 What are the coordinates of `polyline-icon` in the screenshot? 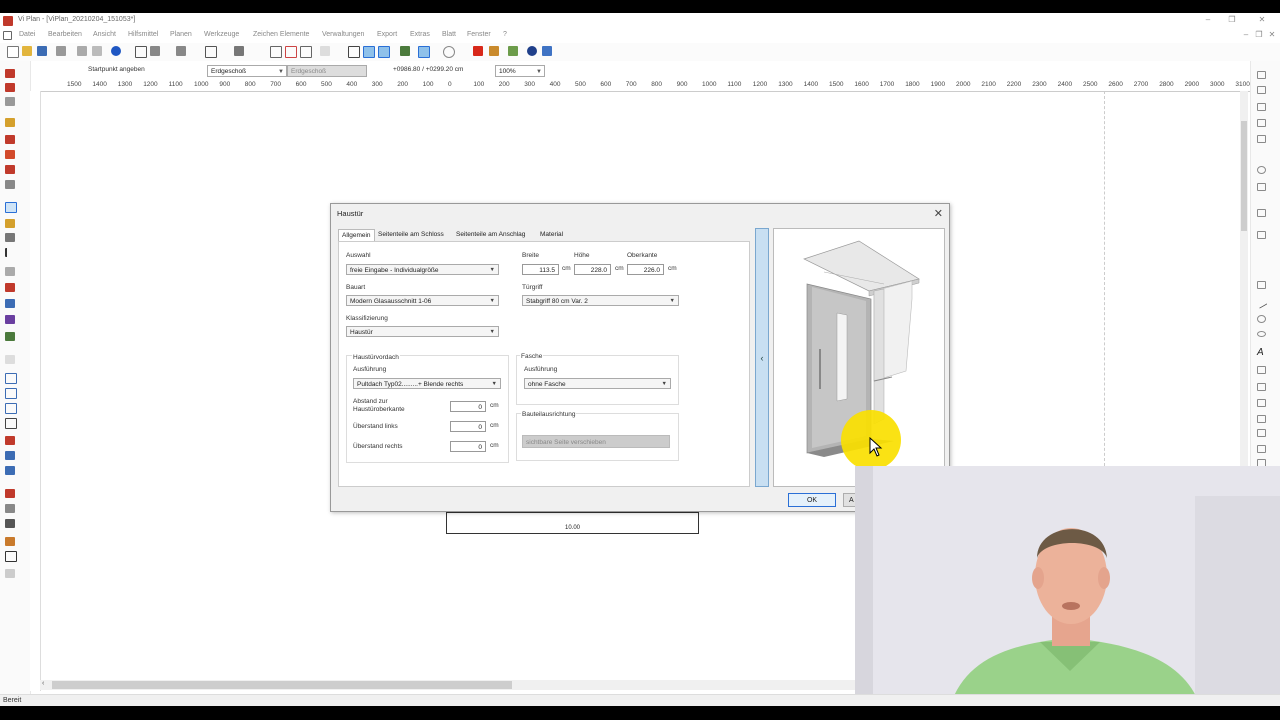 It's located at (1261, 419).